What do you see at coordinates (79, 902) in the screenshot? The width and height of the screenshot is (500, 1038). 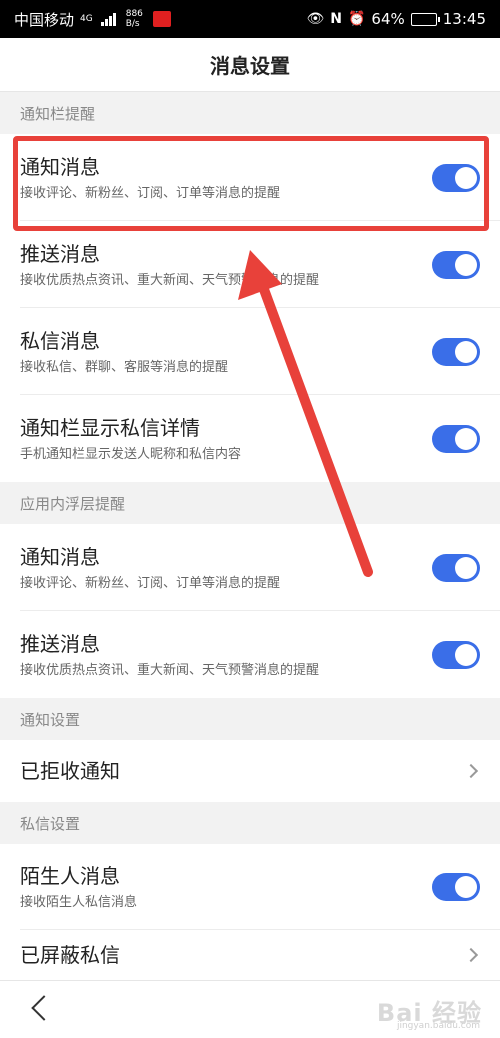 I see `row-subtitle: 接收陌生人私信消息` at bounding box center [79, 902].